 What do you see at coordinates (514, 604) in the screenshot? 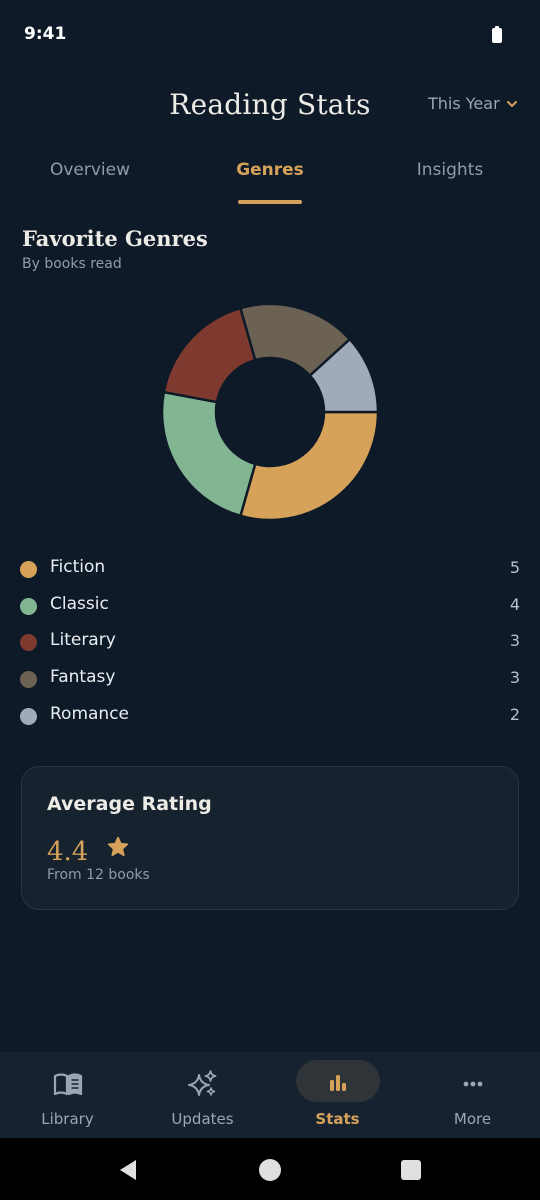
I see `legend-value: 4` at bounding box center [514, 604].